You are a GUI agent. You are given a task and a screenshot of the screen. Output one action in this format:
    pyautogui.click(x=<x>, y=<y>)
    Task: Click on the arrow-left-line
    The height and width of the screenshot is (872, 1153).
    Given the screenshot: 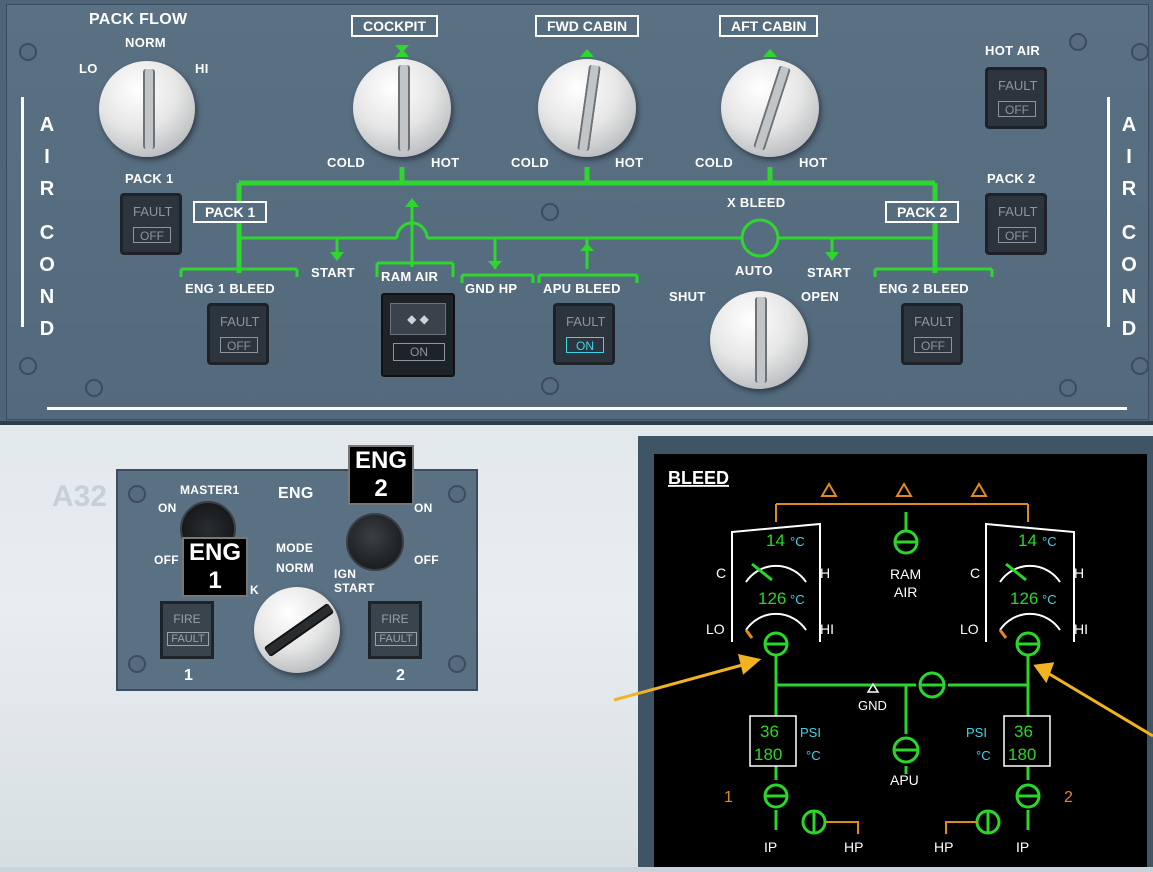 What is the action you would take?
    pyautogui.click(x=680, y=682)
    